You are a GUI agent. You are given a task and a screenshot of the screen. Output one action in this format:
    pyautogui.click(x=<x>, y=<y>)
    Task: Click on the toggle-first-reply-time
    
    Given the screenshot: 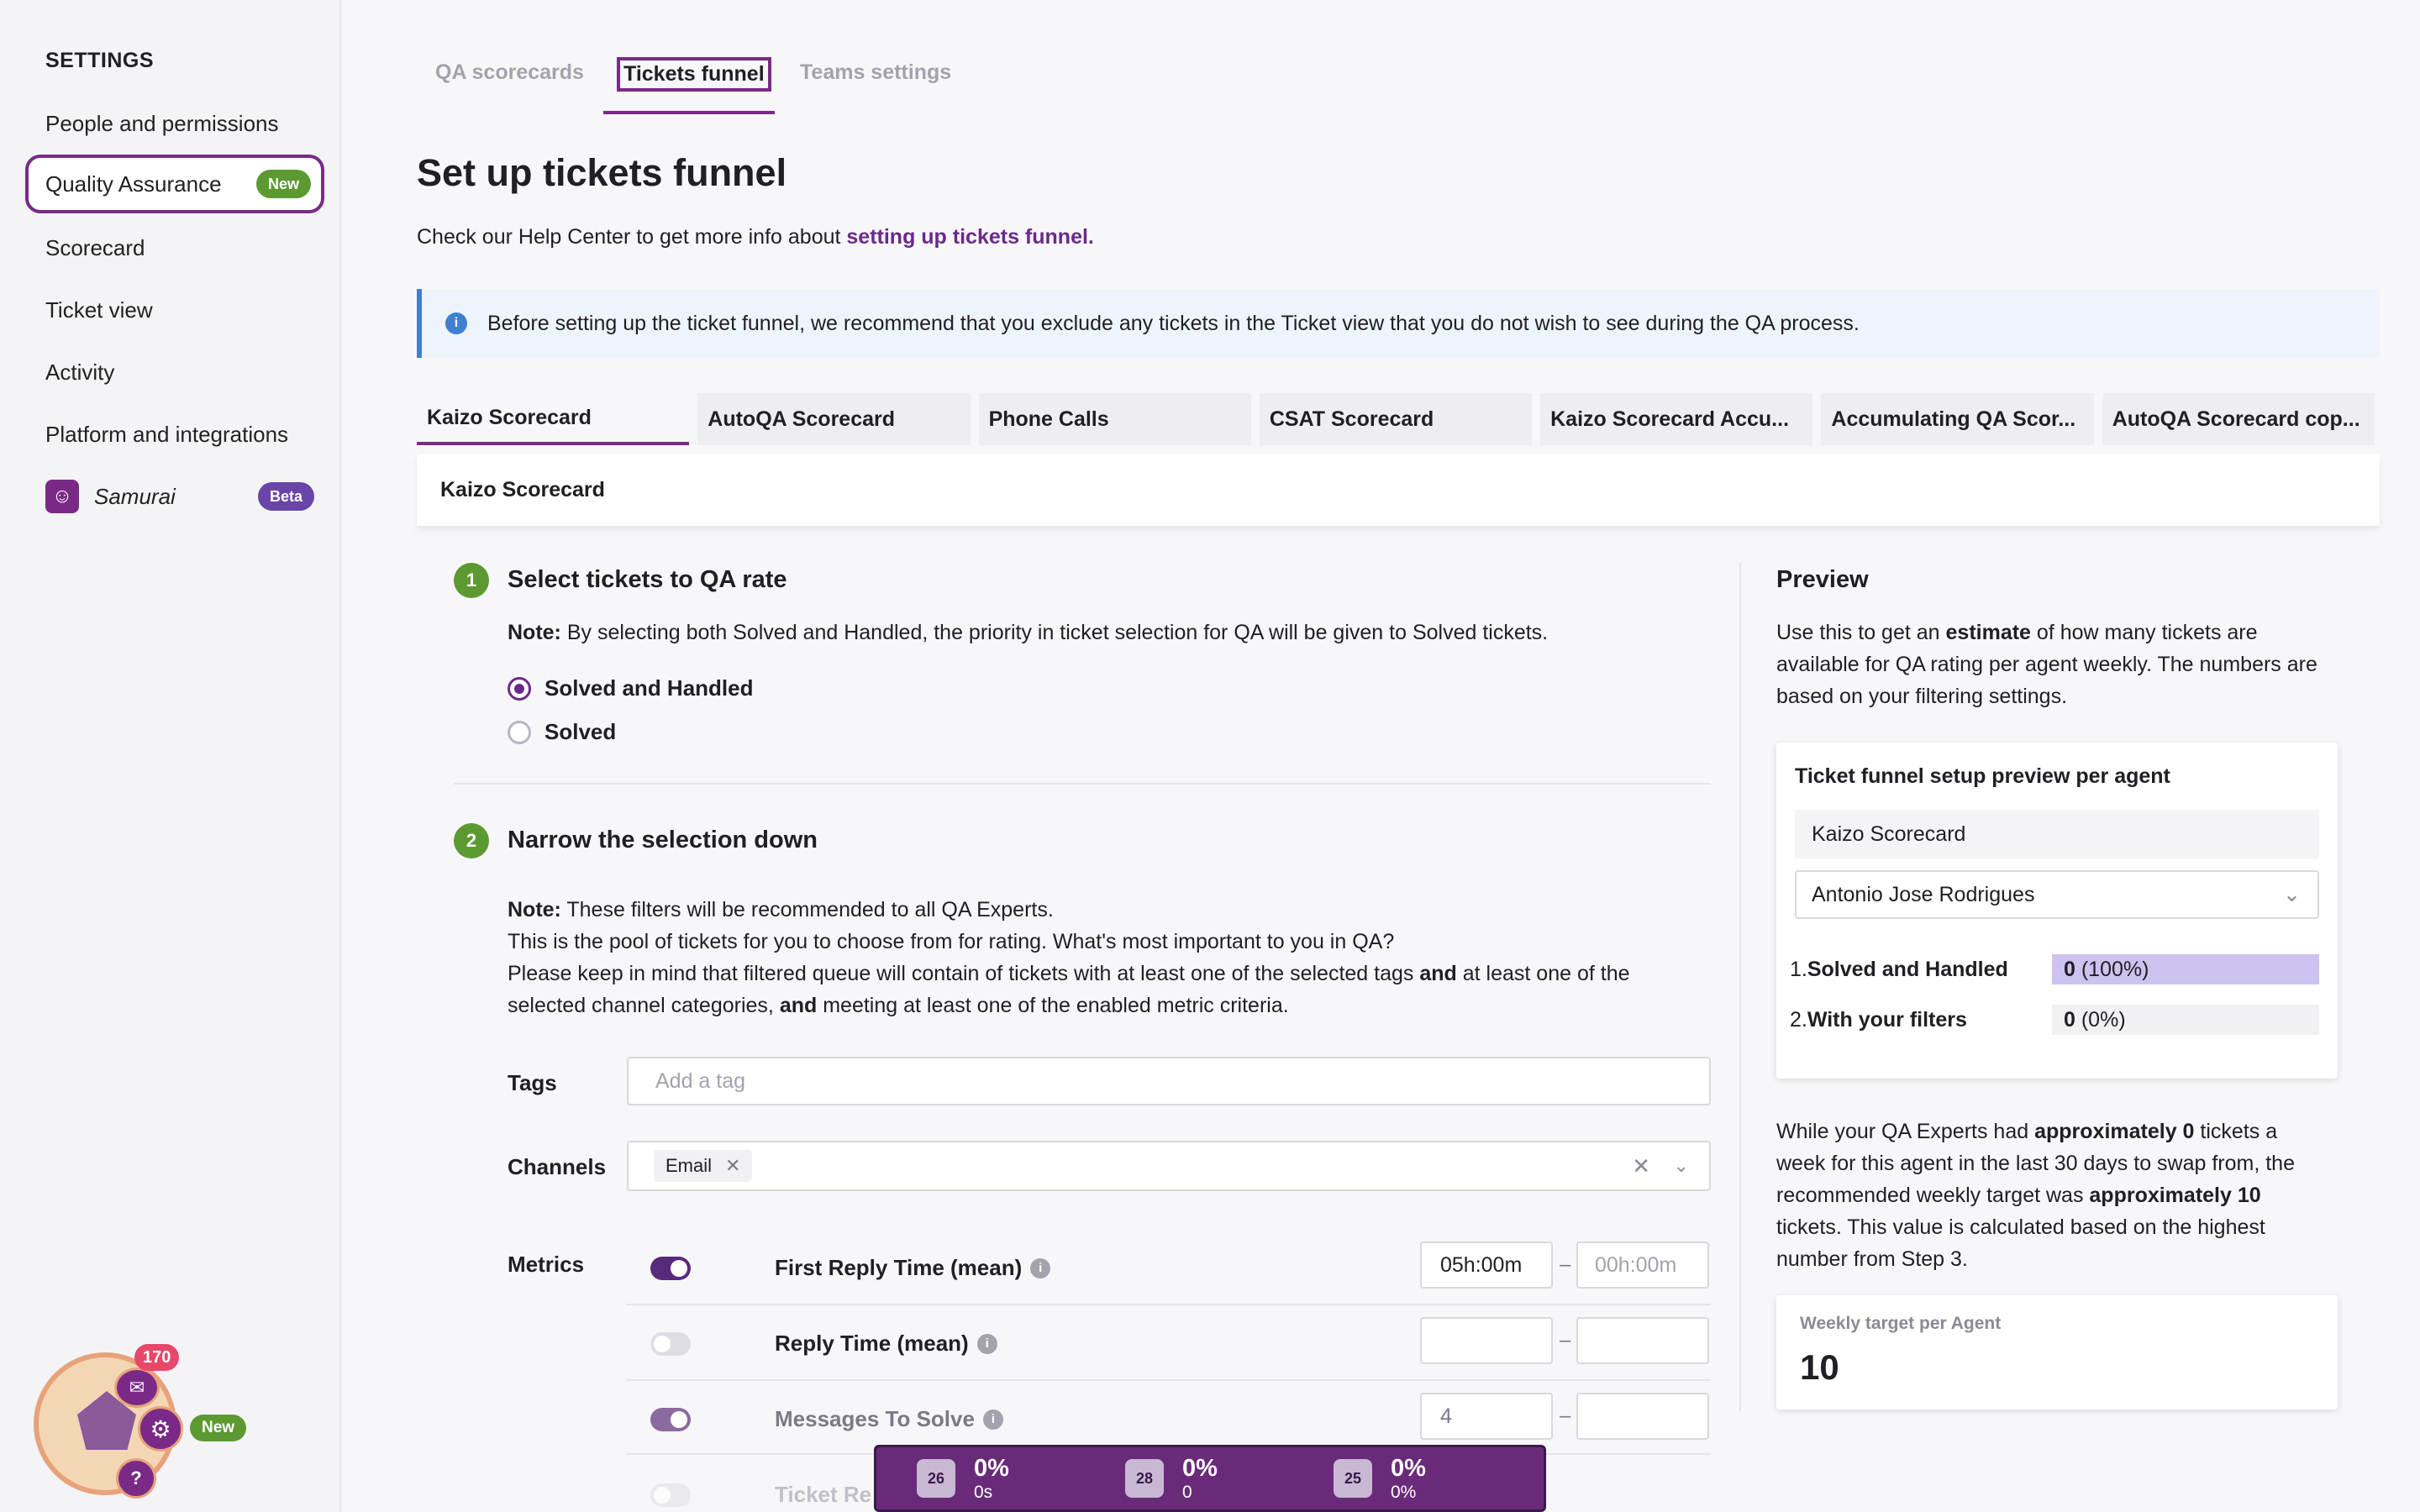 What is the action you would take?
    pyautogui.click(x=671, y=1268)
    